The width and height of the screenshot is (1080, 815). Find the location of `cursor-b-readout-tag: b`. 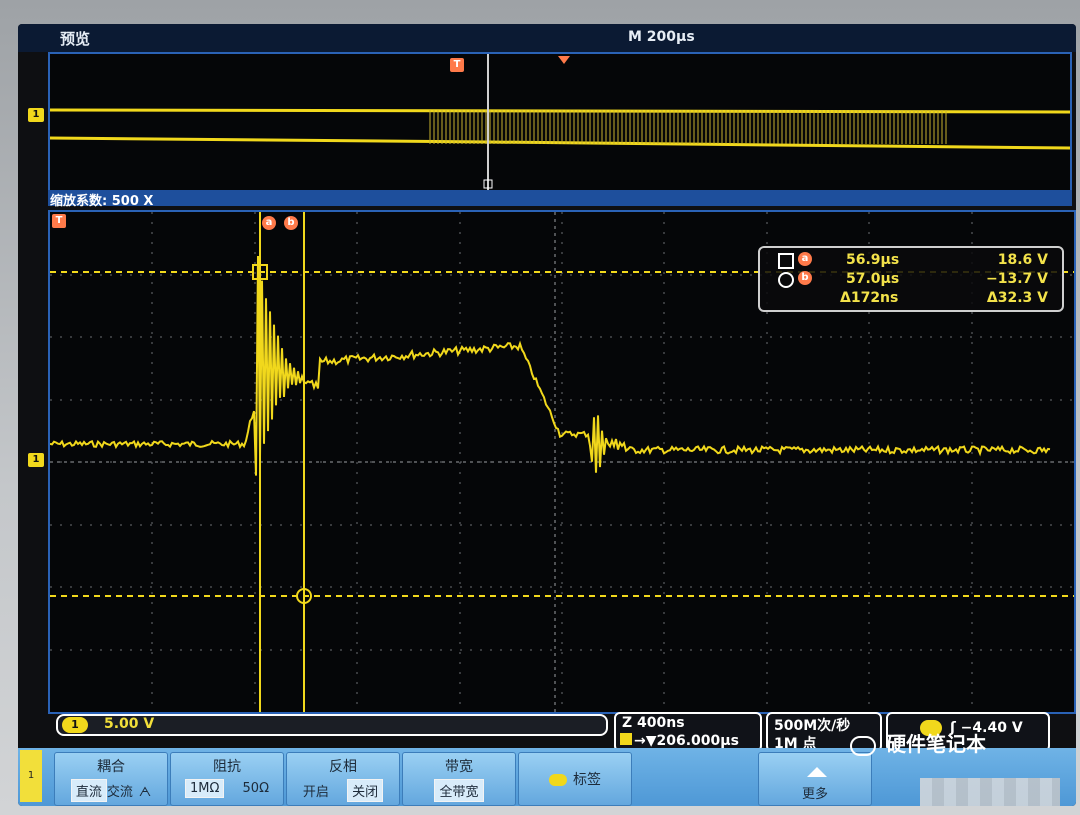

cursor-b-readout-tag: b is located at coordinates (805, 278).